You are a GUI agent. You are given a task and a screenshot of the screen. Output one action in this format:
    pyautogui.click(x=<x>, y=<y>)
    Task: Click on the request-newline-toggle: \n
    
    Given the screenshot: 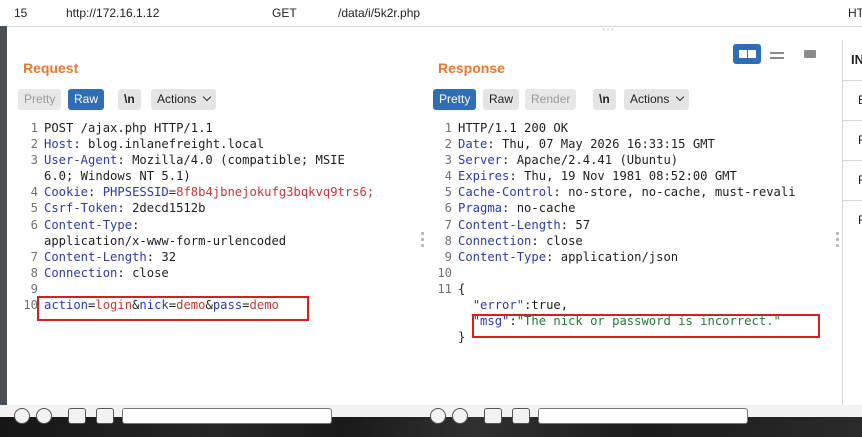 What is the action you would take?
    pyautogui.click(x=129, y=99)
    